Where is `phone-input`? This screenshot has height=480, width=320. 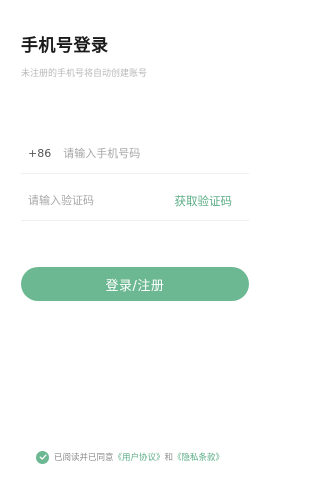
phone-input is located at coordinates (156, 153).